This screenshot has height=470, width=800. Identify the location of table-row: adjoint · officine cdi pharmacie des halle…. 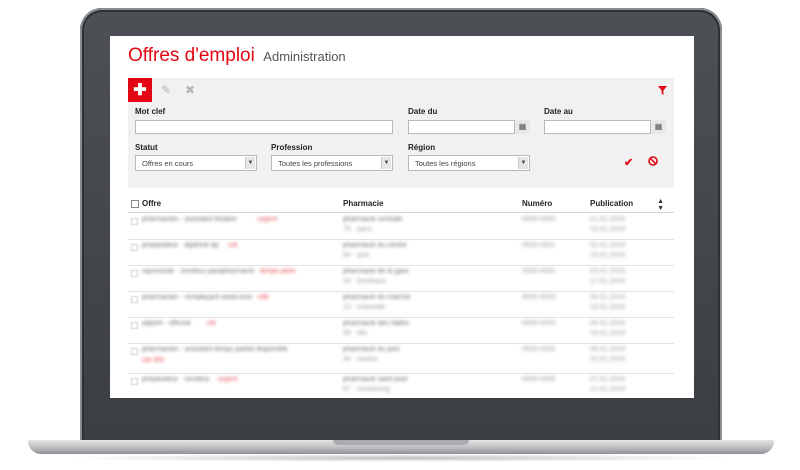
(401, 330).